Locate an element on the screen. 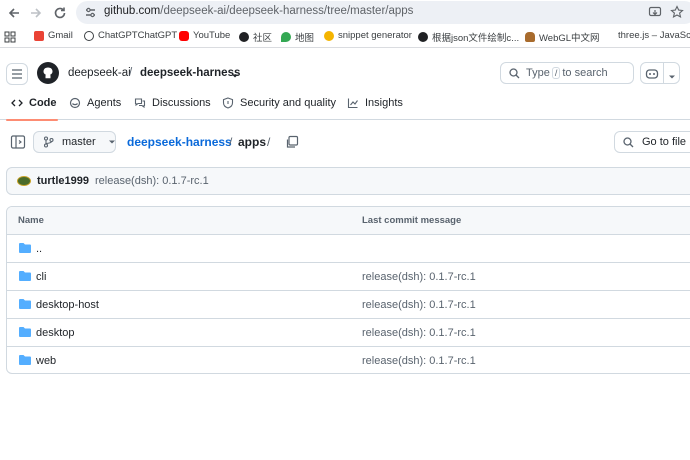  bookmark-label: snippet generator is located at coordinates (375, 35).